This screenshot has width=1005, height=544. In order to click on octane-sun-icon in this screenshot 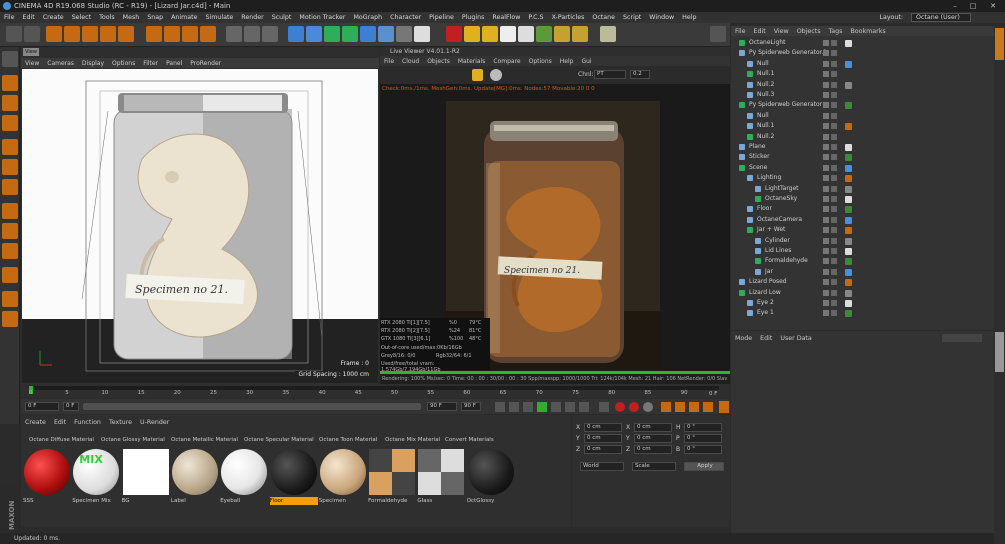, I will do `click(472, 34)`.